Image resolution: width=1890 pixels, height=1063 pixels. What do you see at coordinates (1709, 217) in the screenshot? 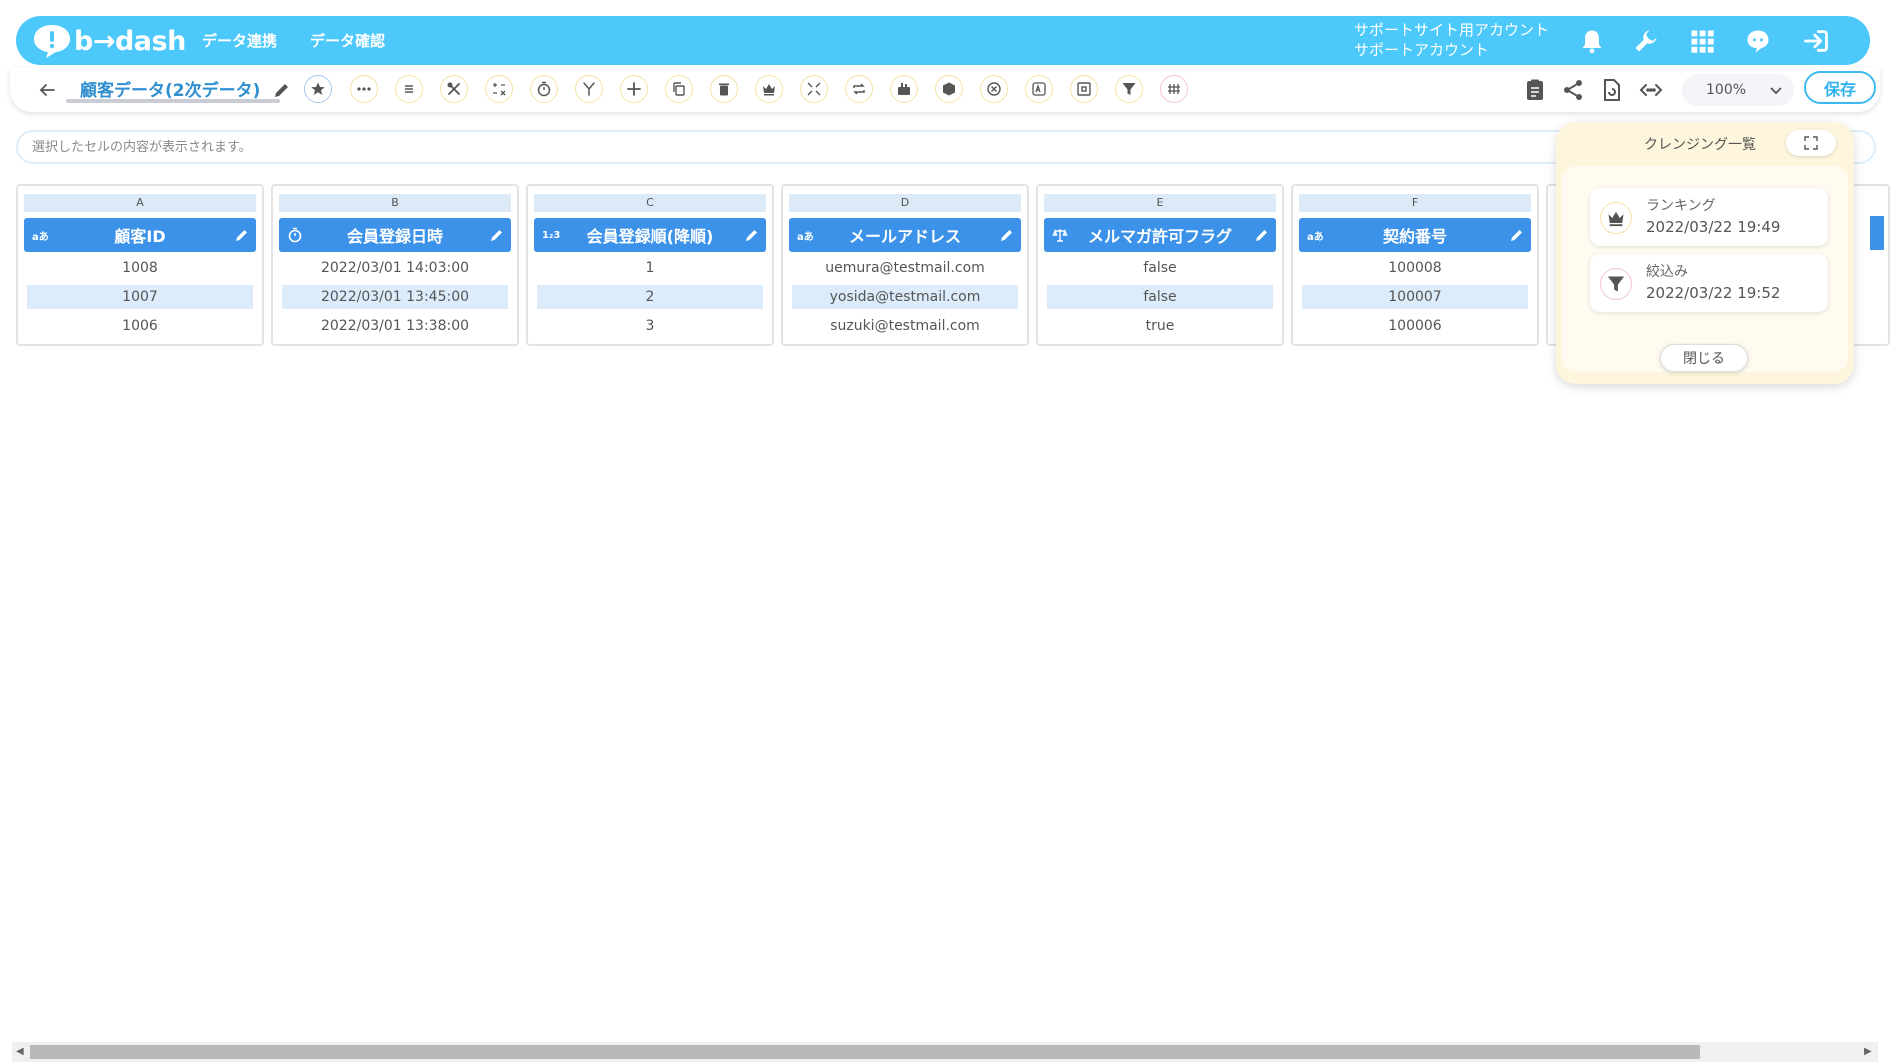
I see `history-item-ranking: ランキング 2022/03/22 19:49` at bounding box center [1709, 217].